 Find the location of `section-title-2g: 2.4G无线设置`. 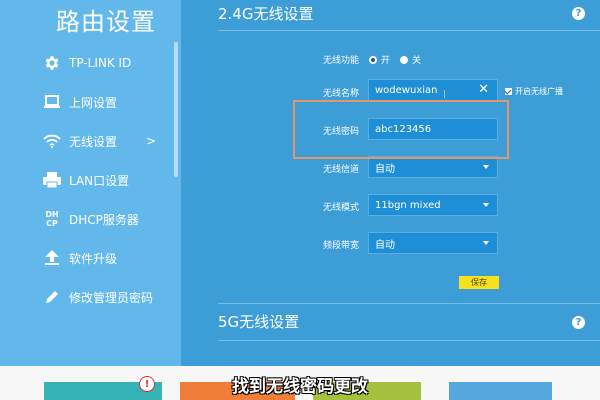

section-title-2g: 2.4G无线设置 is located at coordinates (266, 14).